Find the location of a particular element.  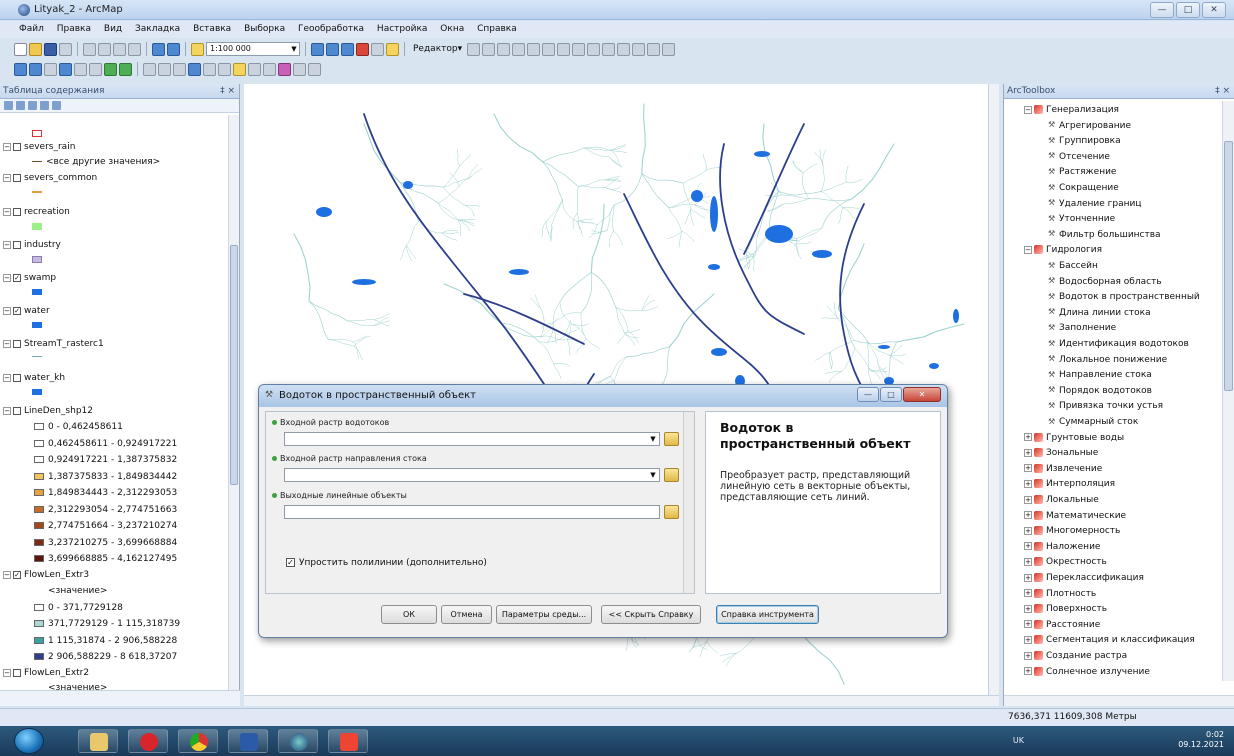

toc-pin-close-icon: ‡ × is located at coordinates (227, 91).